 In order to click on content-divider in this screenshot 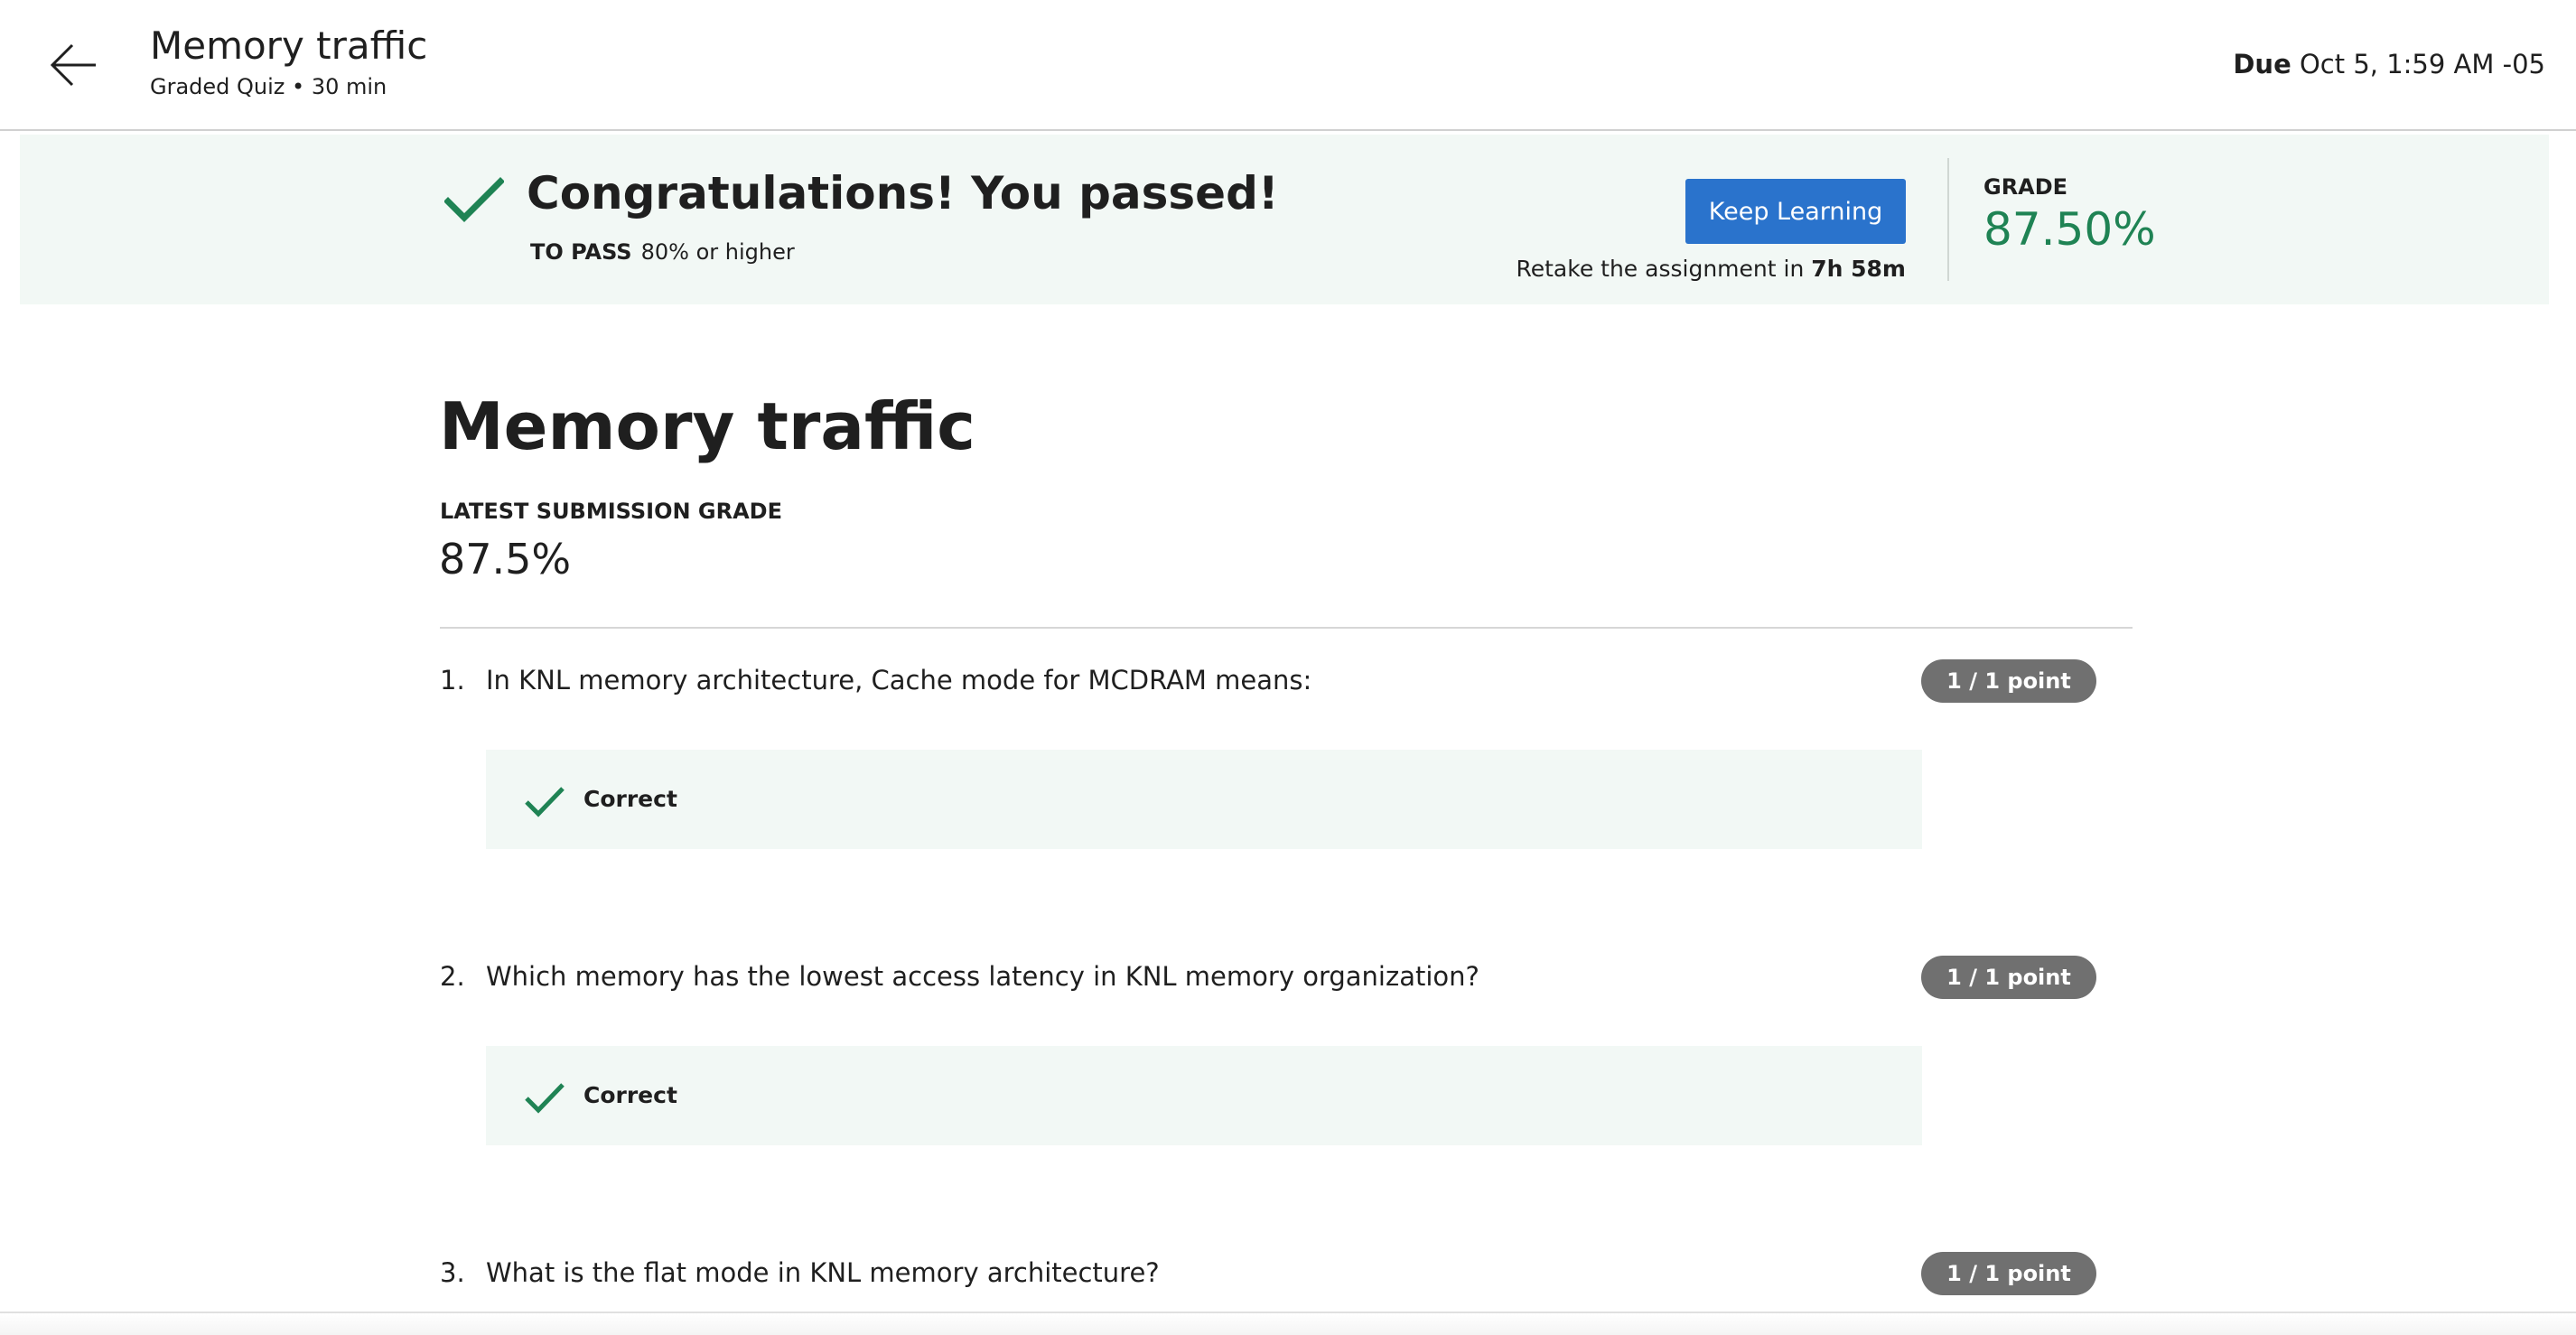, I will do `click(1286, 628)`.